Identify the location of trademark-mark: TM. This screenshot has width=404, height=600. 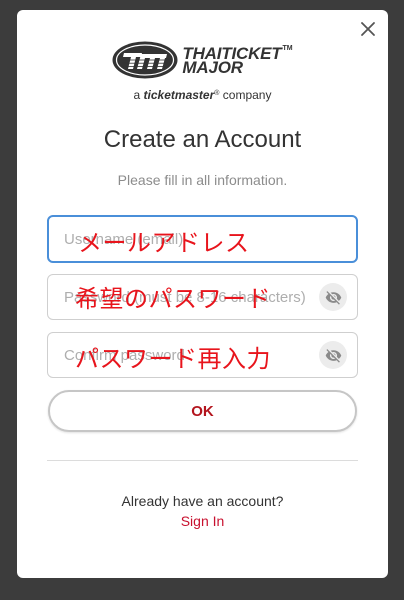
(287, 48).